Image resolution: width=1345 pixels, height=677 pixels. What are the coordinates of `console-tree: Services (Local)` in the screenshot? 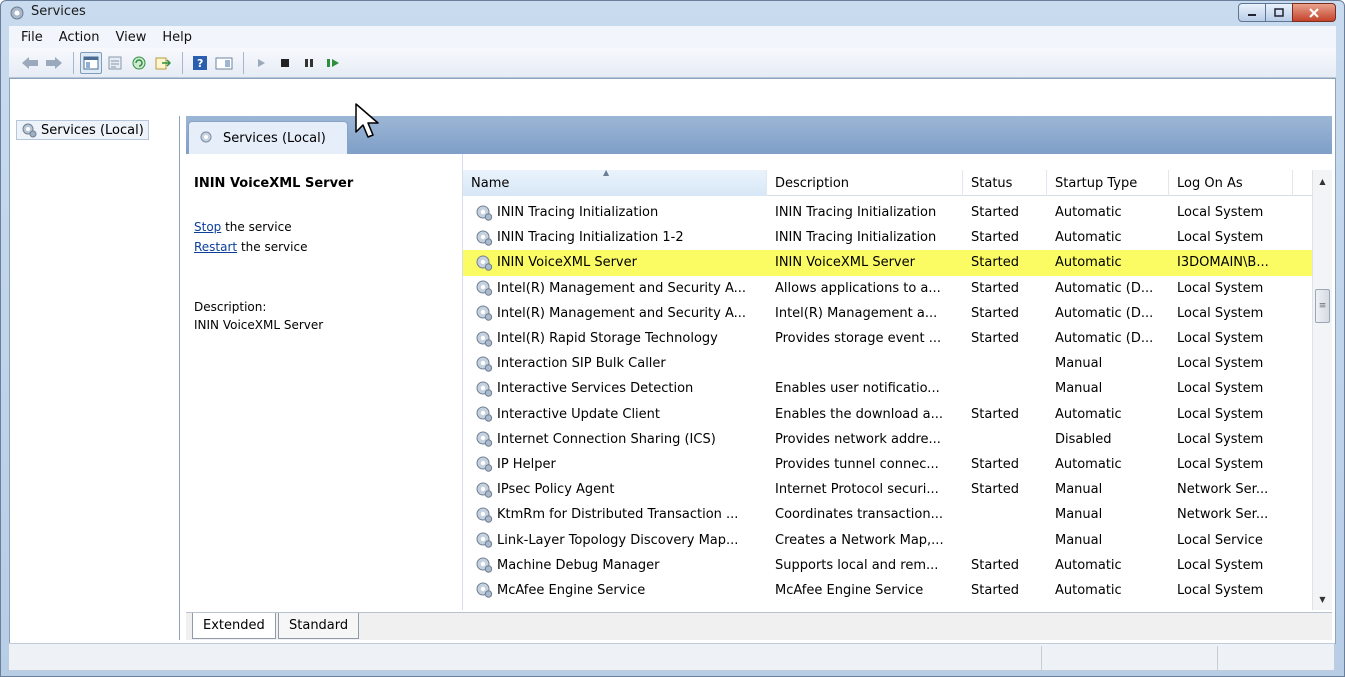 It's located at (96, 378).